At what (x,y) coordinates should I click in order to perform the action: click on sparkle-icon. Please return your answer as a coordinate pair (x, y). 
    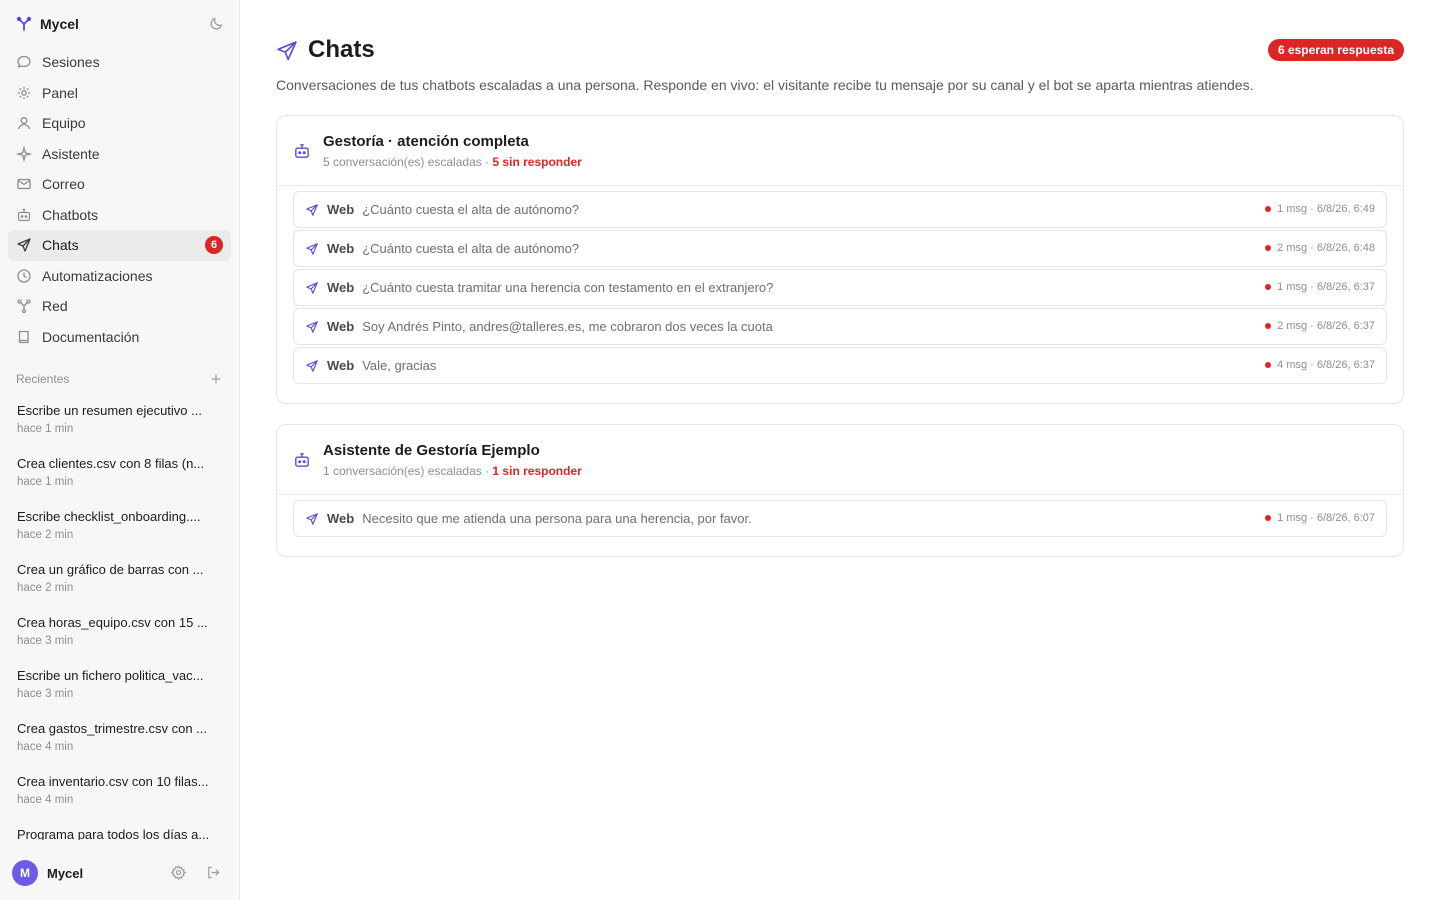
    Looking at the image, I should click on (24, 153).